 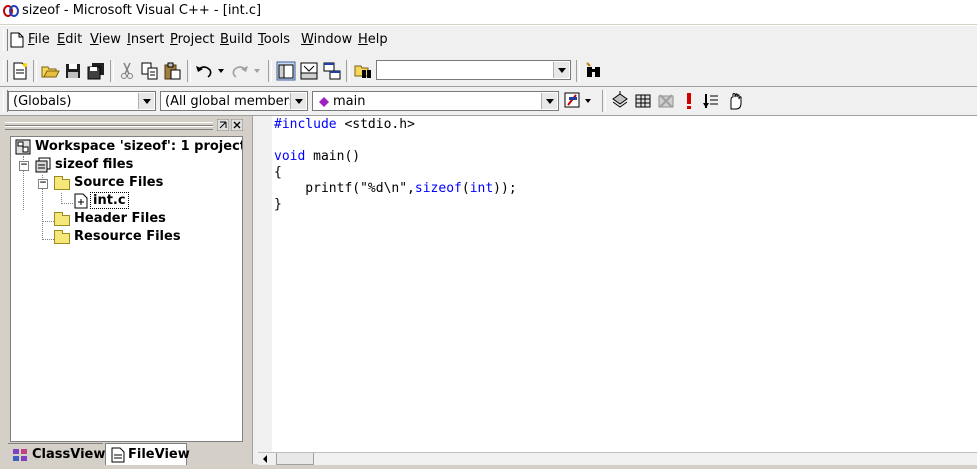 What do you see at coordinates (109, 200) in the screenshot?
I see `tree-item-label: int.c` at bounding box center [109, 200].